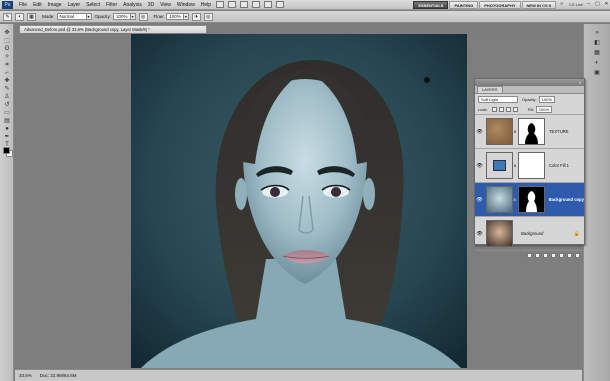 Image resolution: width=610 pixels, height=381 pixels. Describe the element at coordinates (186, 5) in the screenshot. I see `menu-window: Window` at that location.